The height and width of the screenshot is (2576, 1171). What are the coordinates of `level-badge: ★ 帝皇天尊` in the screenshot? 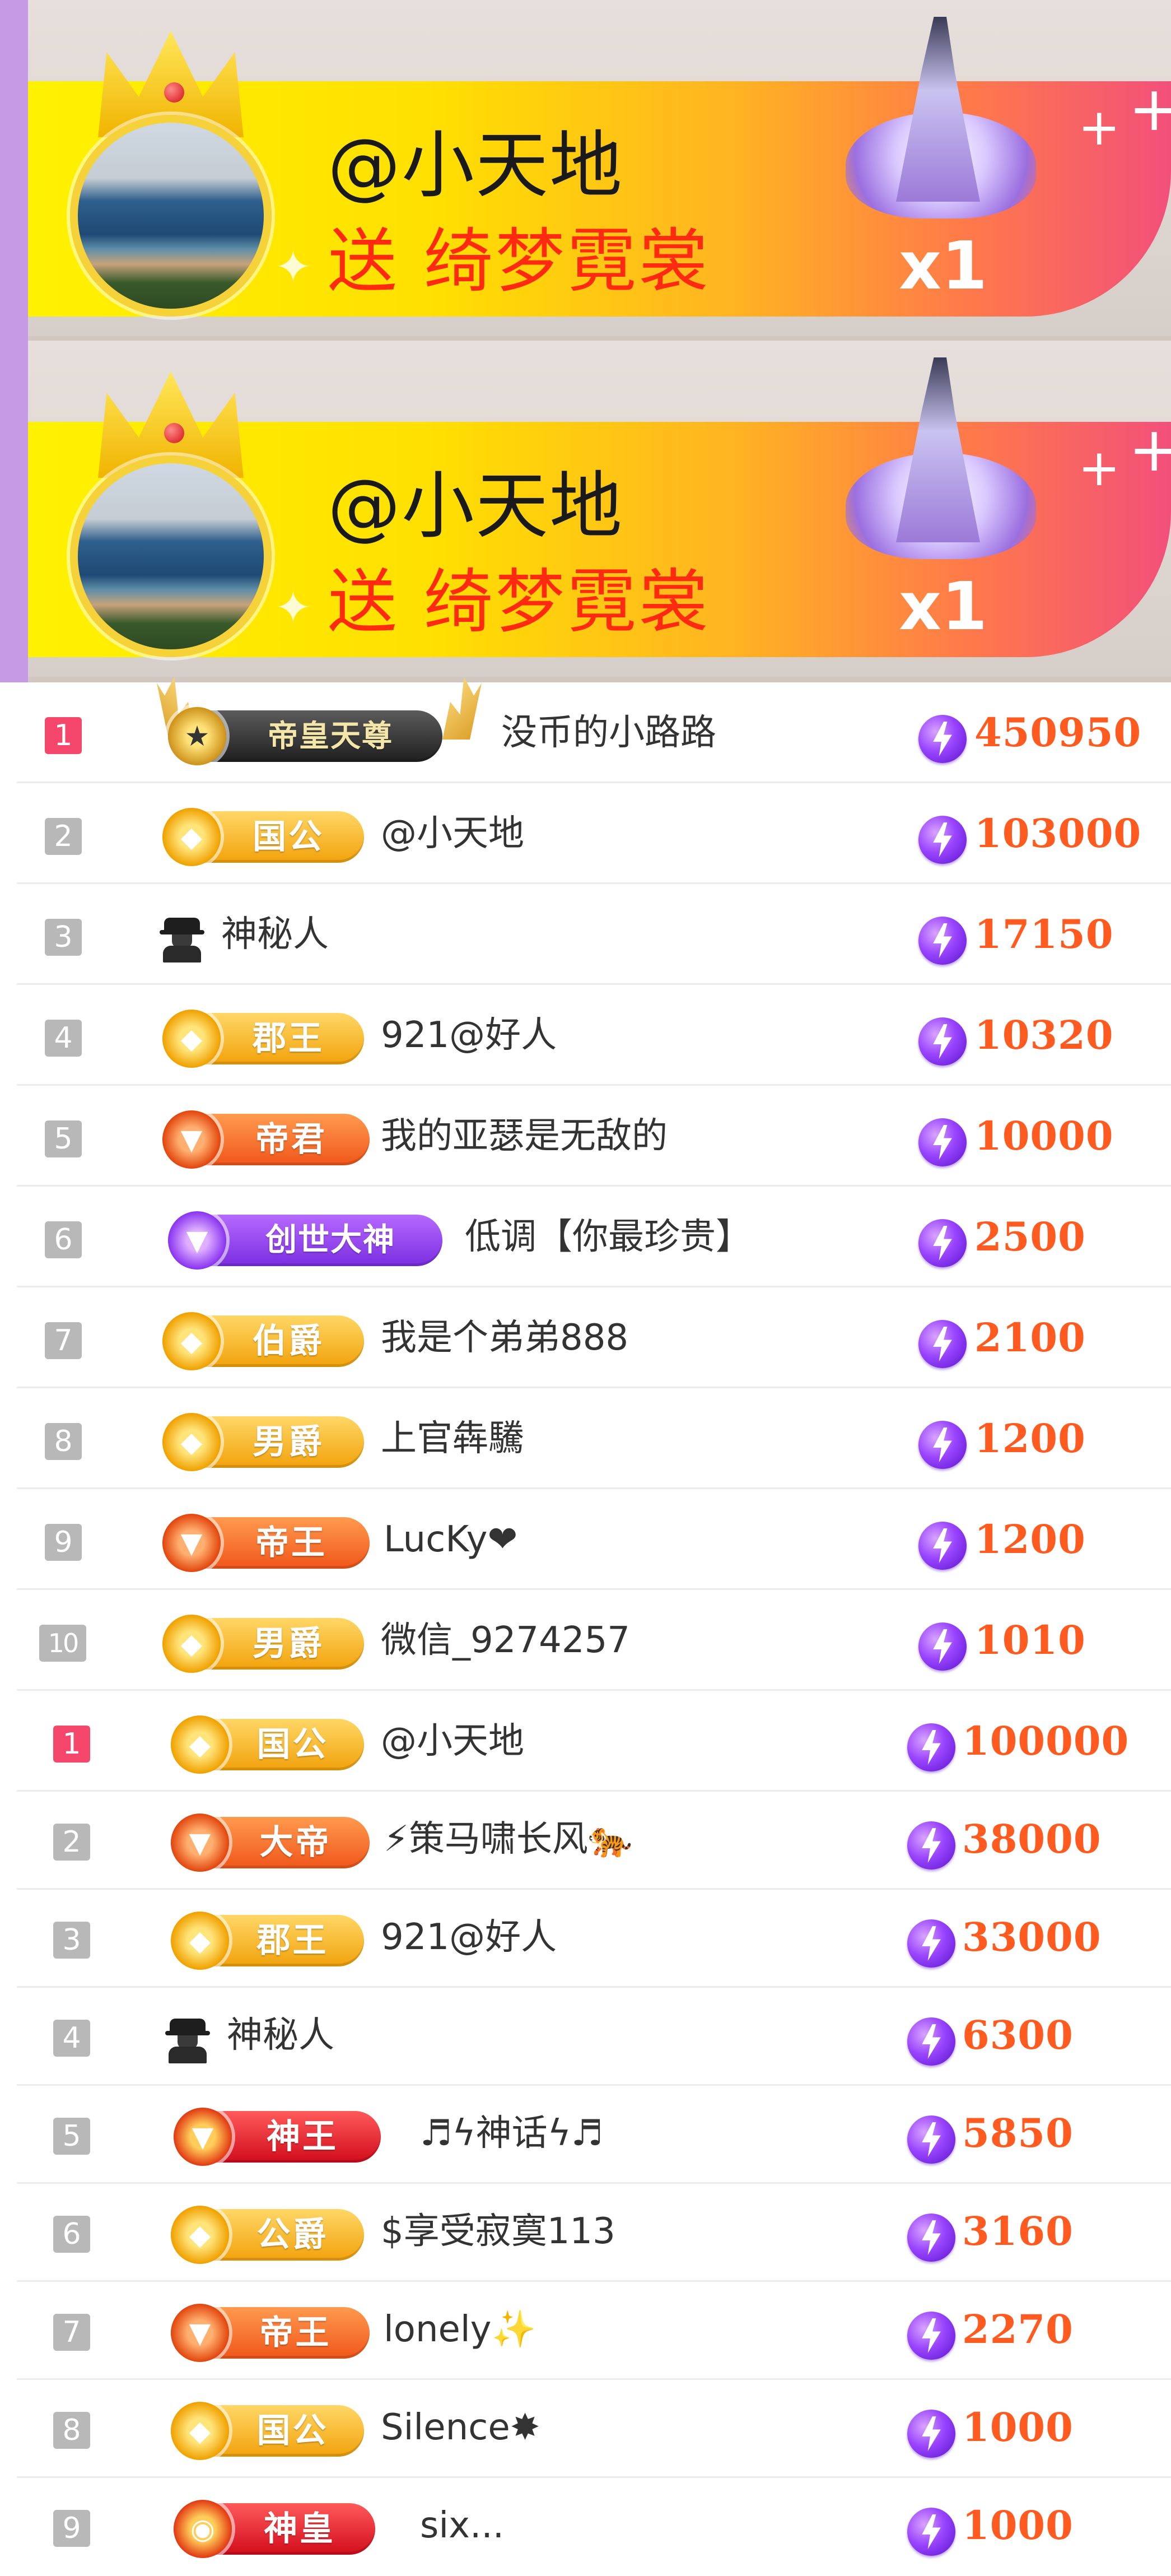 It's located at (305, 736).